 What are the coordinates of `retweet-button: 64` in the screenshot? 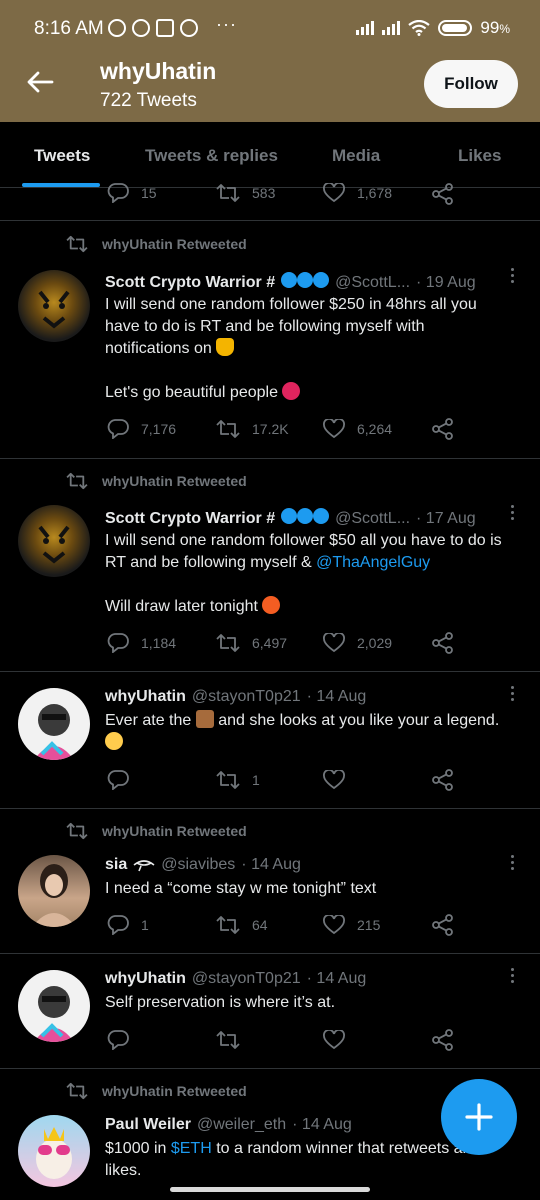 It's located at (242, 925).